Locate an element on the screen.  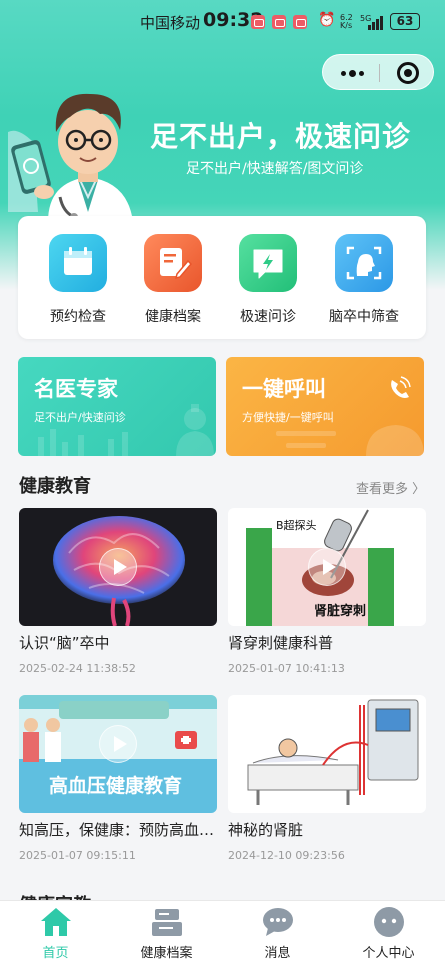
bottom-tab-bar: 首页 健康档案 消息 个人中心 is located at coordinates (222, 932).